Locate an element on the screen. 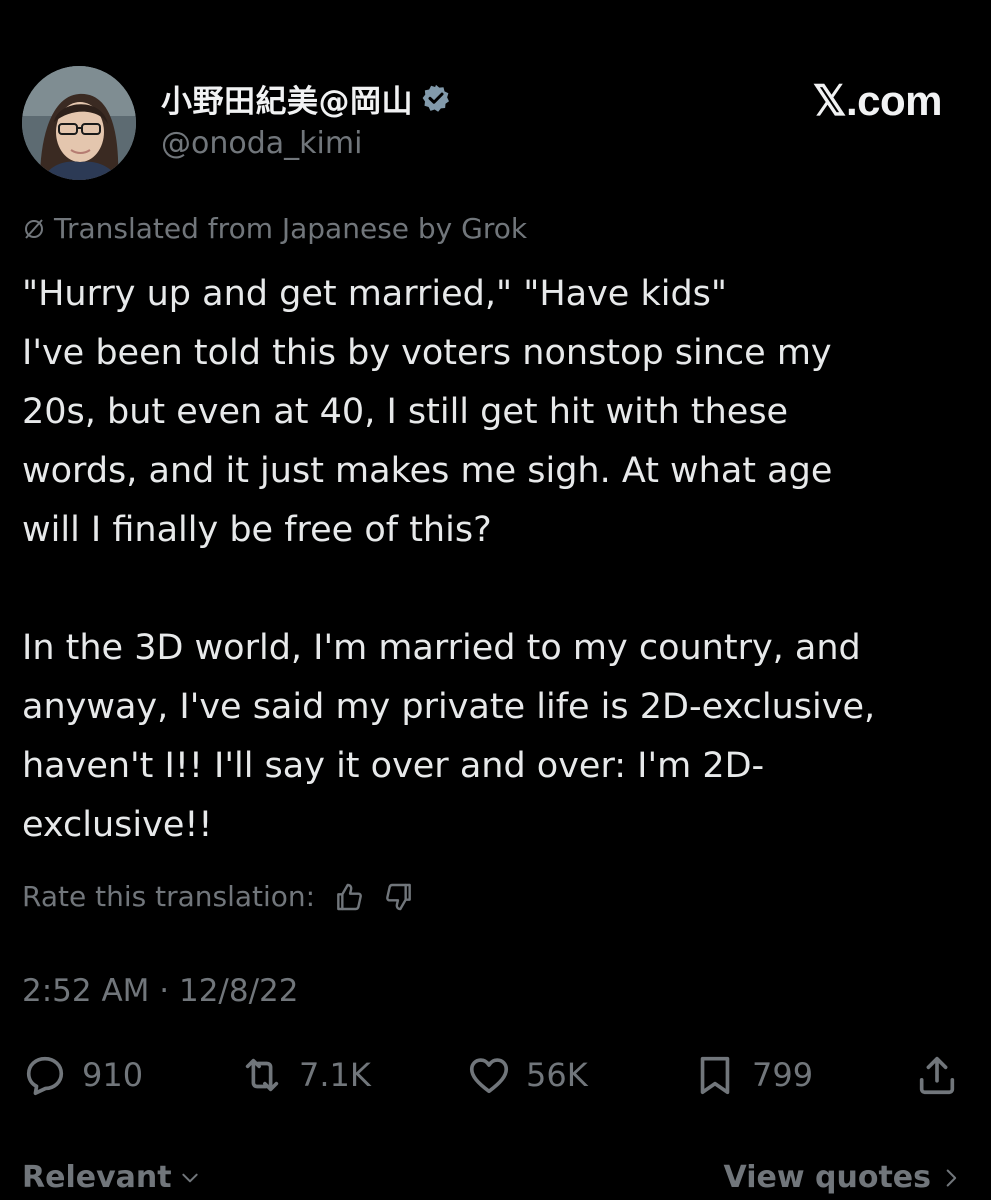 The image size is (991, 1200). author-handle: @onoda_kimi is located at coordinates (306, 143).